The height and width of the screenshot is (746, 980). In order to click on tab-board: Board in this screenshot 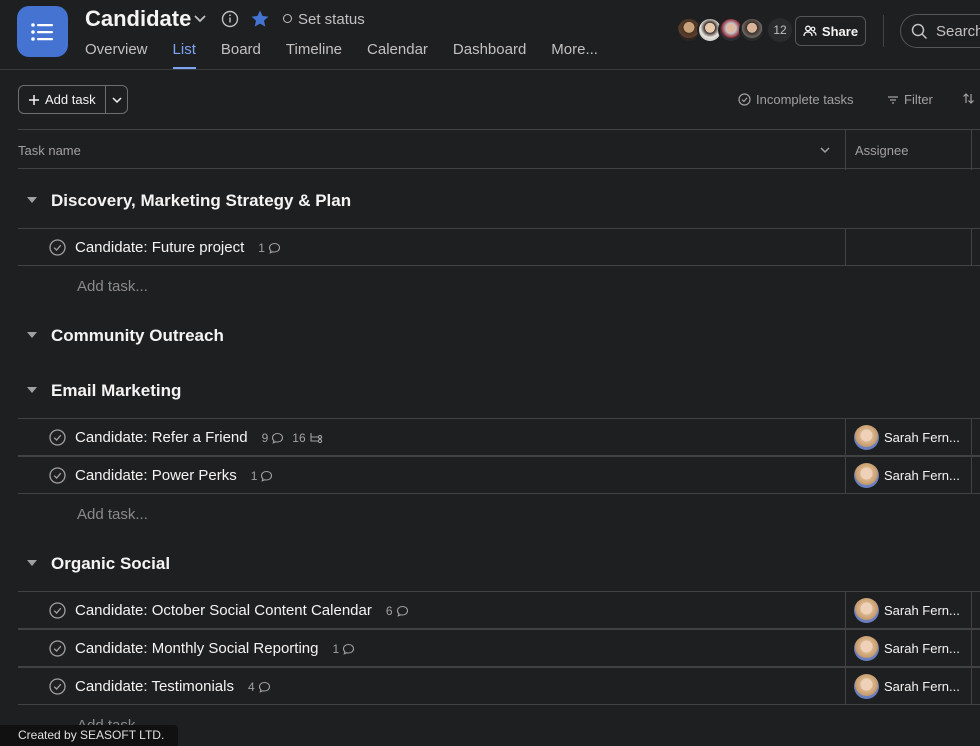, I will do `click(241, 55)`.